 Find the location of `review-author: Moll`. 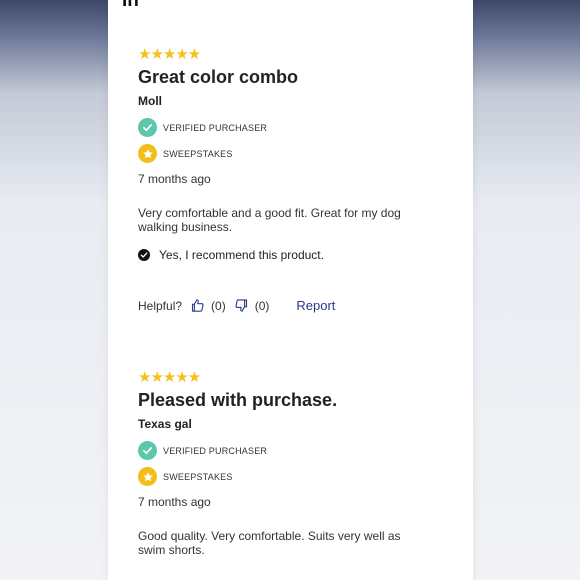

review-author: Moll is located at coordinates (150, 101).